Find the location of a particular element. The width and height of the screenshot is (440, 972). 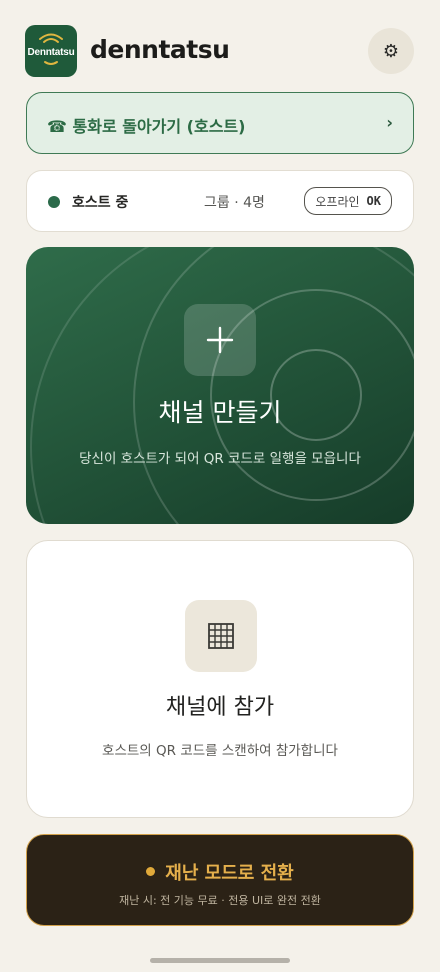

gear-icon: ⚙ is located at coordinates (391, 51).